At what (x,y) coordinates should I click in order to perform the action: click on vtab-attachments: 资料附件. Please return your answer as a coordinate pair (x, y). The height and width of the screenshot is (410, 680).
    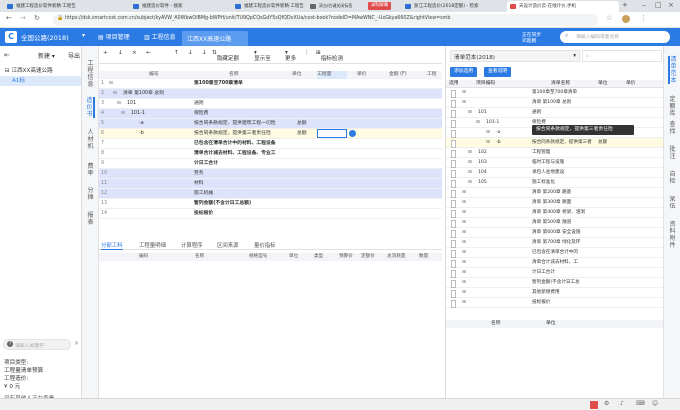
    Looking at the image, I should click on (672, 235).